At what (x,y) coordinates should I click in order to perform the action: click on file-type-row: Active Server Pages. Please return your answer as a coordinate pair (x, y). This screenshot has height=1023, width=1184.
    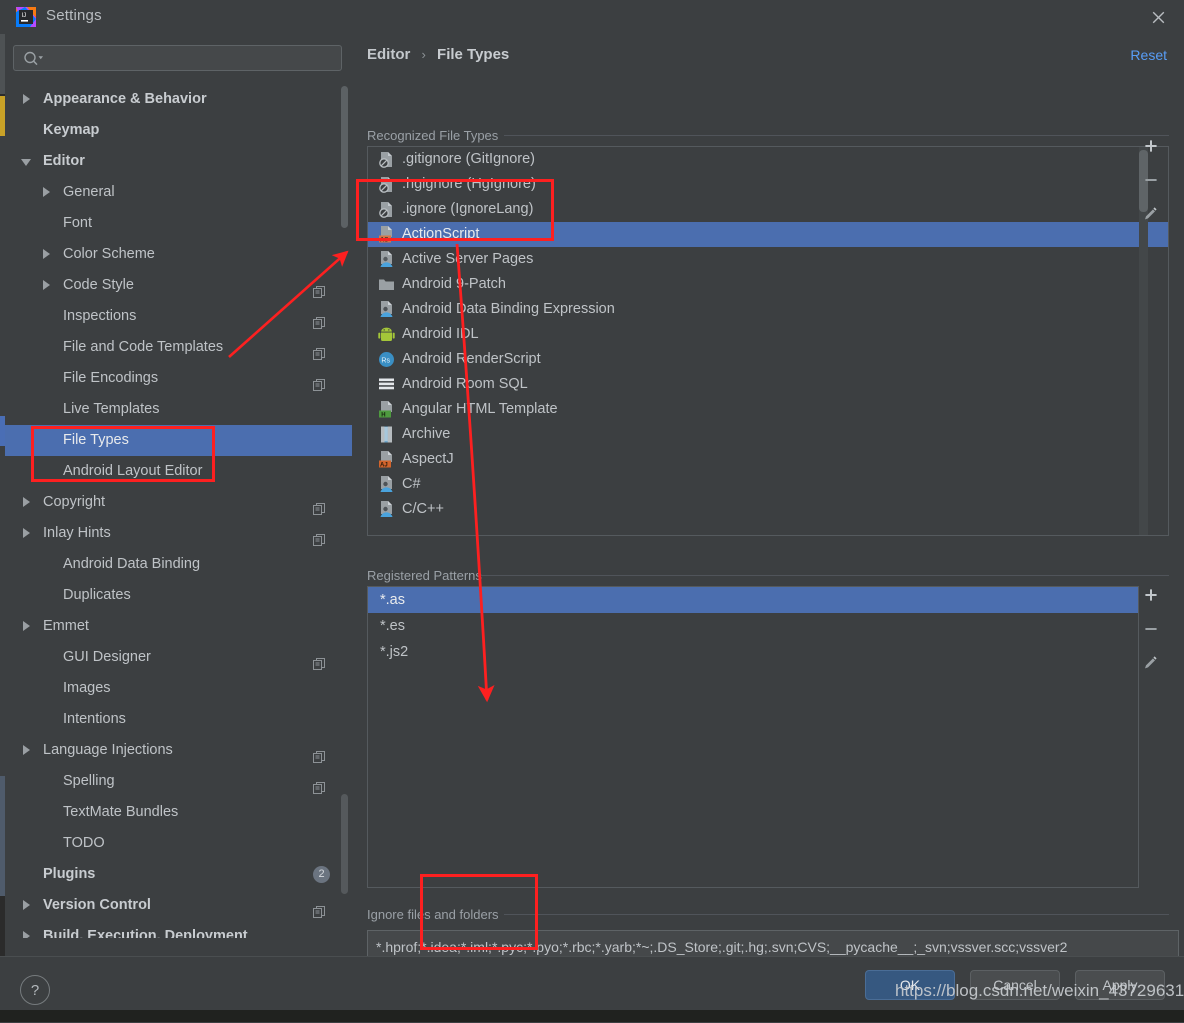
    Looking at the image, I should click on (768, 259).